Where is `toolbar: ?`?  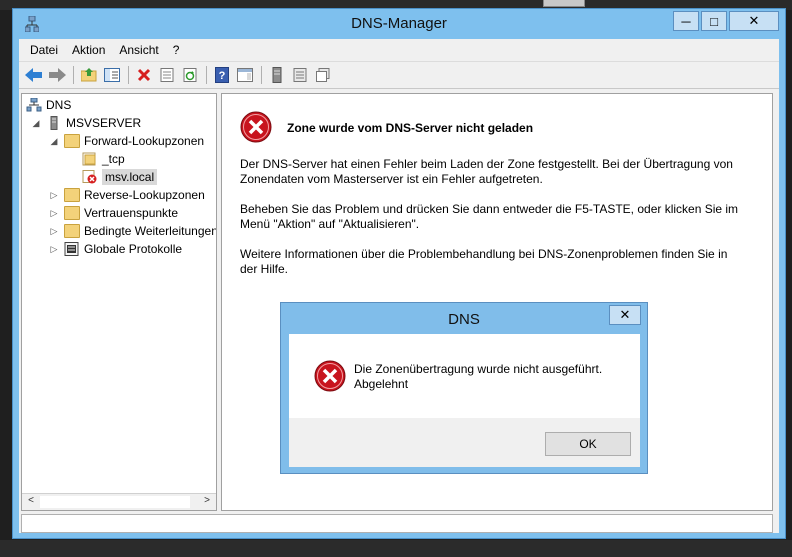 toolbar: ? is located at coordinates (399, 75).